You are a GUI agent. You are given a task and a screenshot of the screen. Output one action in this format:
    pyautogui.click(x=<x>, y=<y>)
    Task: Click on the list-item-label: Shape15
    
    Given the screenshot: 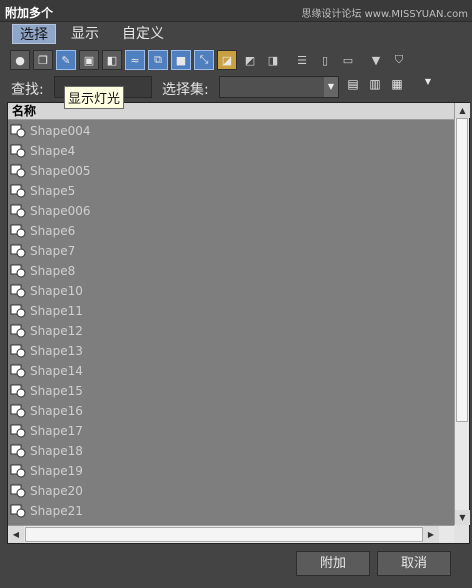 What is the action you would take?
    pyautogui.click(x=56, y=391)
    